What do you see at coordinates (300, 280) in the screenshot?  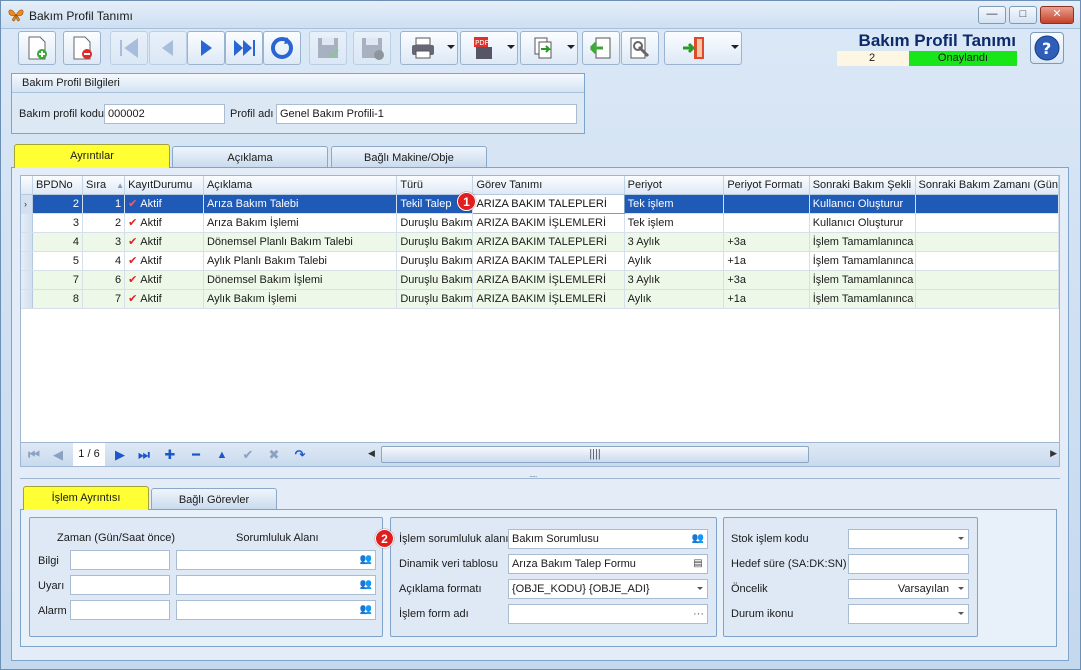 I see `cell-description: Dönemsel Bakım İşlemi` at bounding box center [300, 280].